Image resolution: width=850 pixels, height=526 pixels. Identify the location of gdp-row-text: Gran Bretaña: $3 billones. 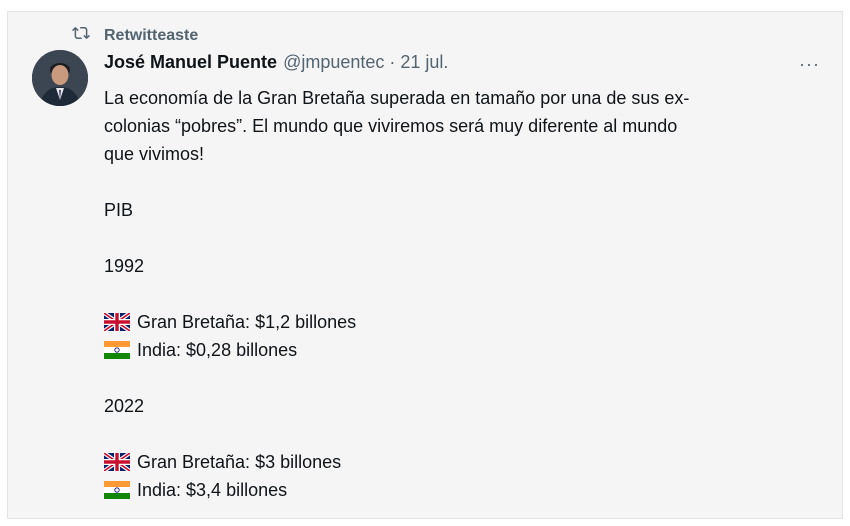
(239, 462).